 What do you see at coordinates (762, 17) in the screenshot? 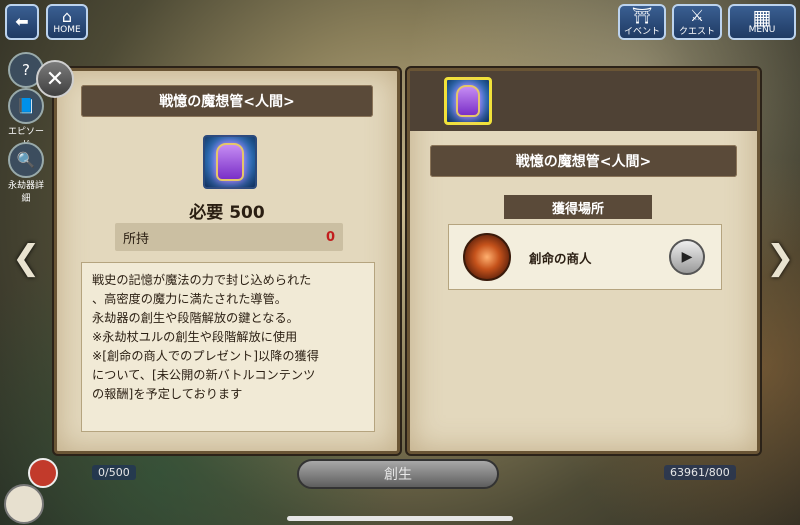
I see `grid-menu-icon: ▦` at bounding box center [762, 17].